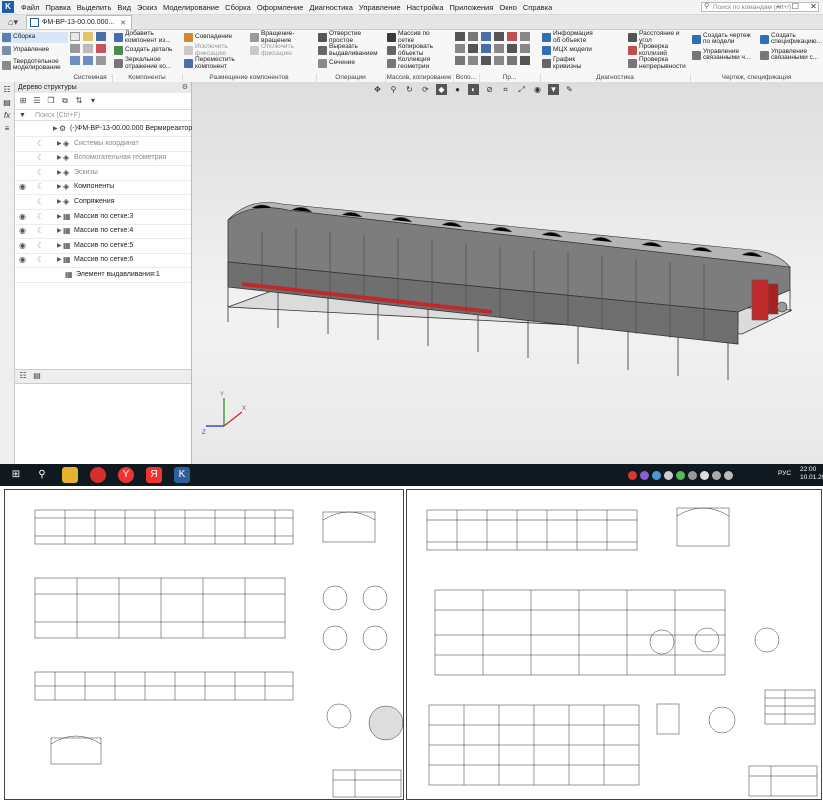 This screenshot has width=823, height=800. Describe the element at coordinates (212, 49) in the screenshot. I see `exclude-fix-button: Исключить фиксацию` at that location.